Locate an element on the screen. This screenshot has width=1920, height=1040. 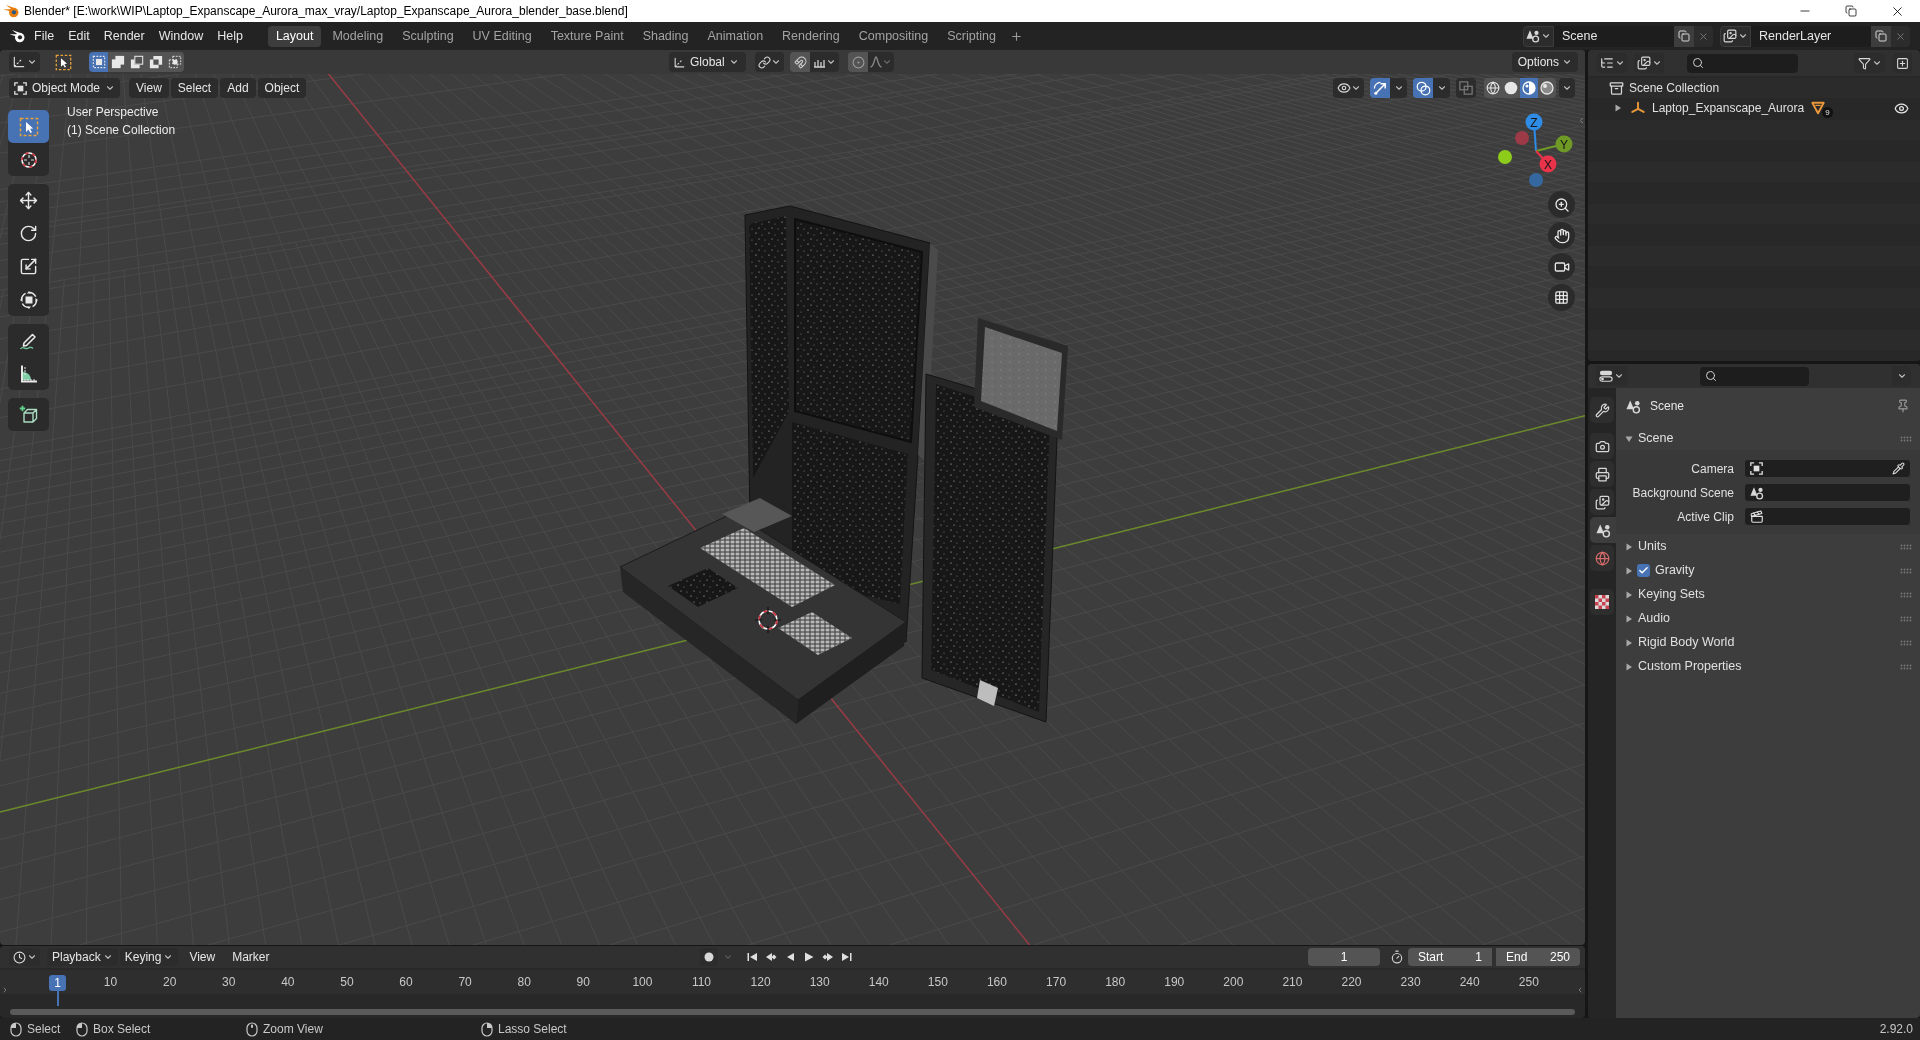
workspace-tab: Layout is located at coordinates (294, 36).